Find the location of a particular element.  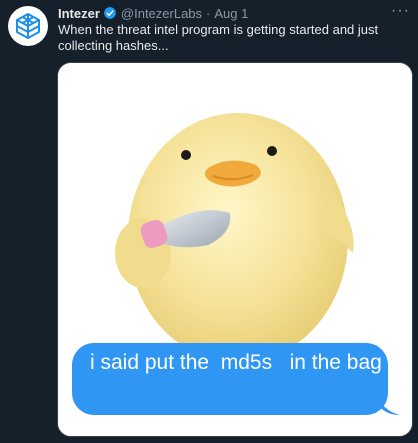

intezer-logo-icon is located at coordinates (28, 26).